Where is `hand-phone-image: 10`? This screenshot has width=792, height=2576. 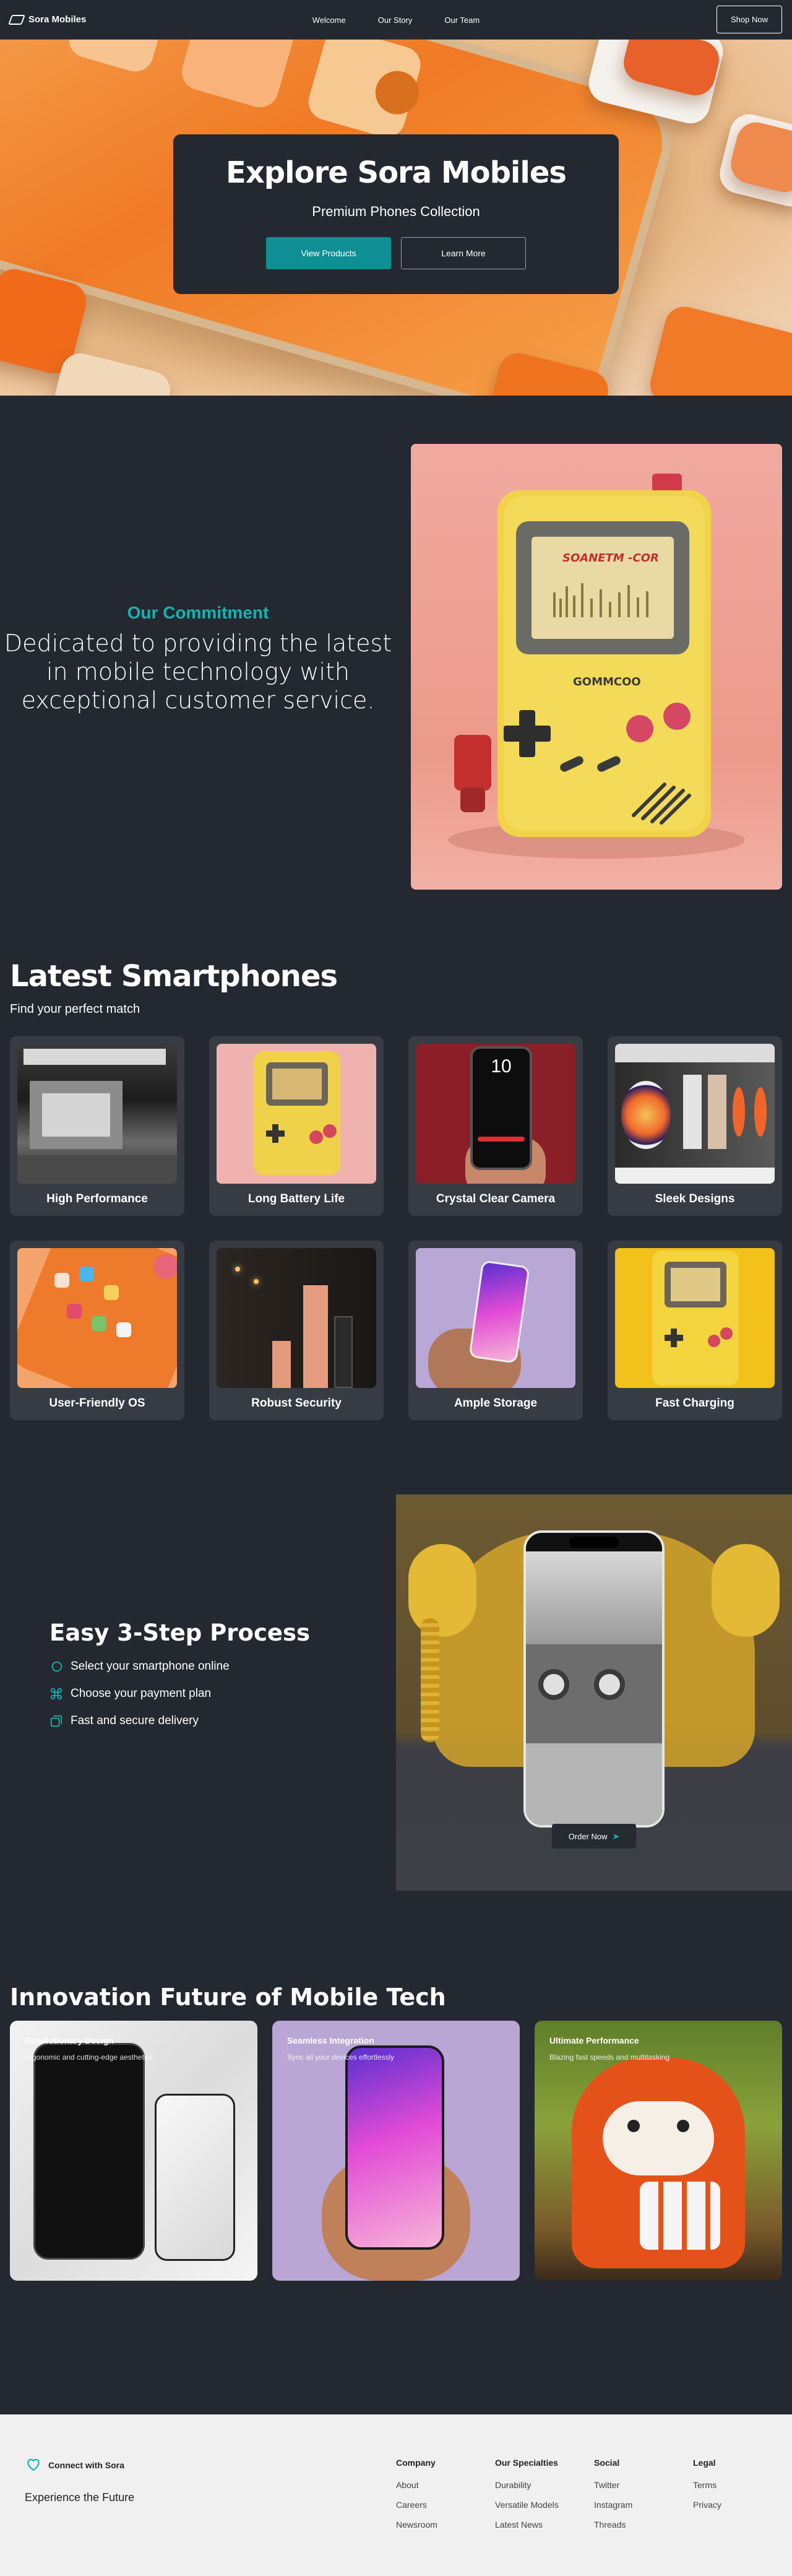
hand-phone-image: 10 is located at coordinates (496, 1114).